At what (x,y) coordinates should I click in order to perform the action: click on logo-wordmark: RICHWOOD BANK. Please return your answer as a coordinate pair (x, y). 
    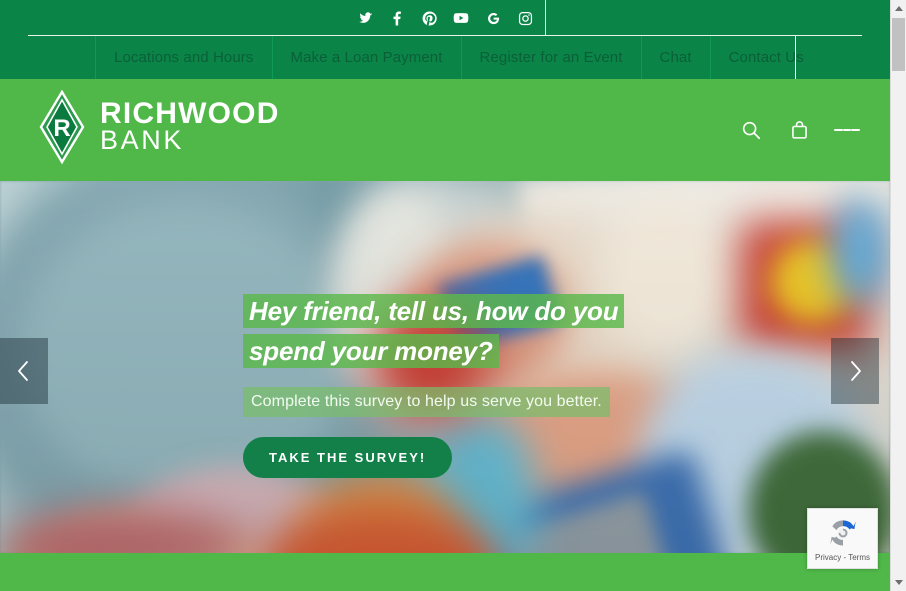
    Looking at the image, I should click on (190, 126).